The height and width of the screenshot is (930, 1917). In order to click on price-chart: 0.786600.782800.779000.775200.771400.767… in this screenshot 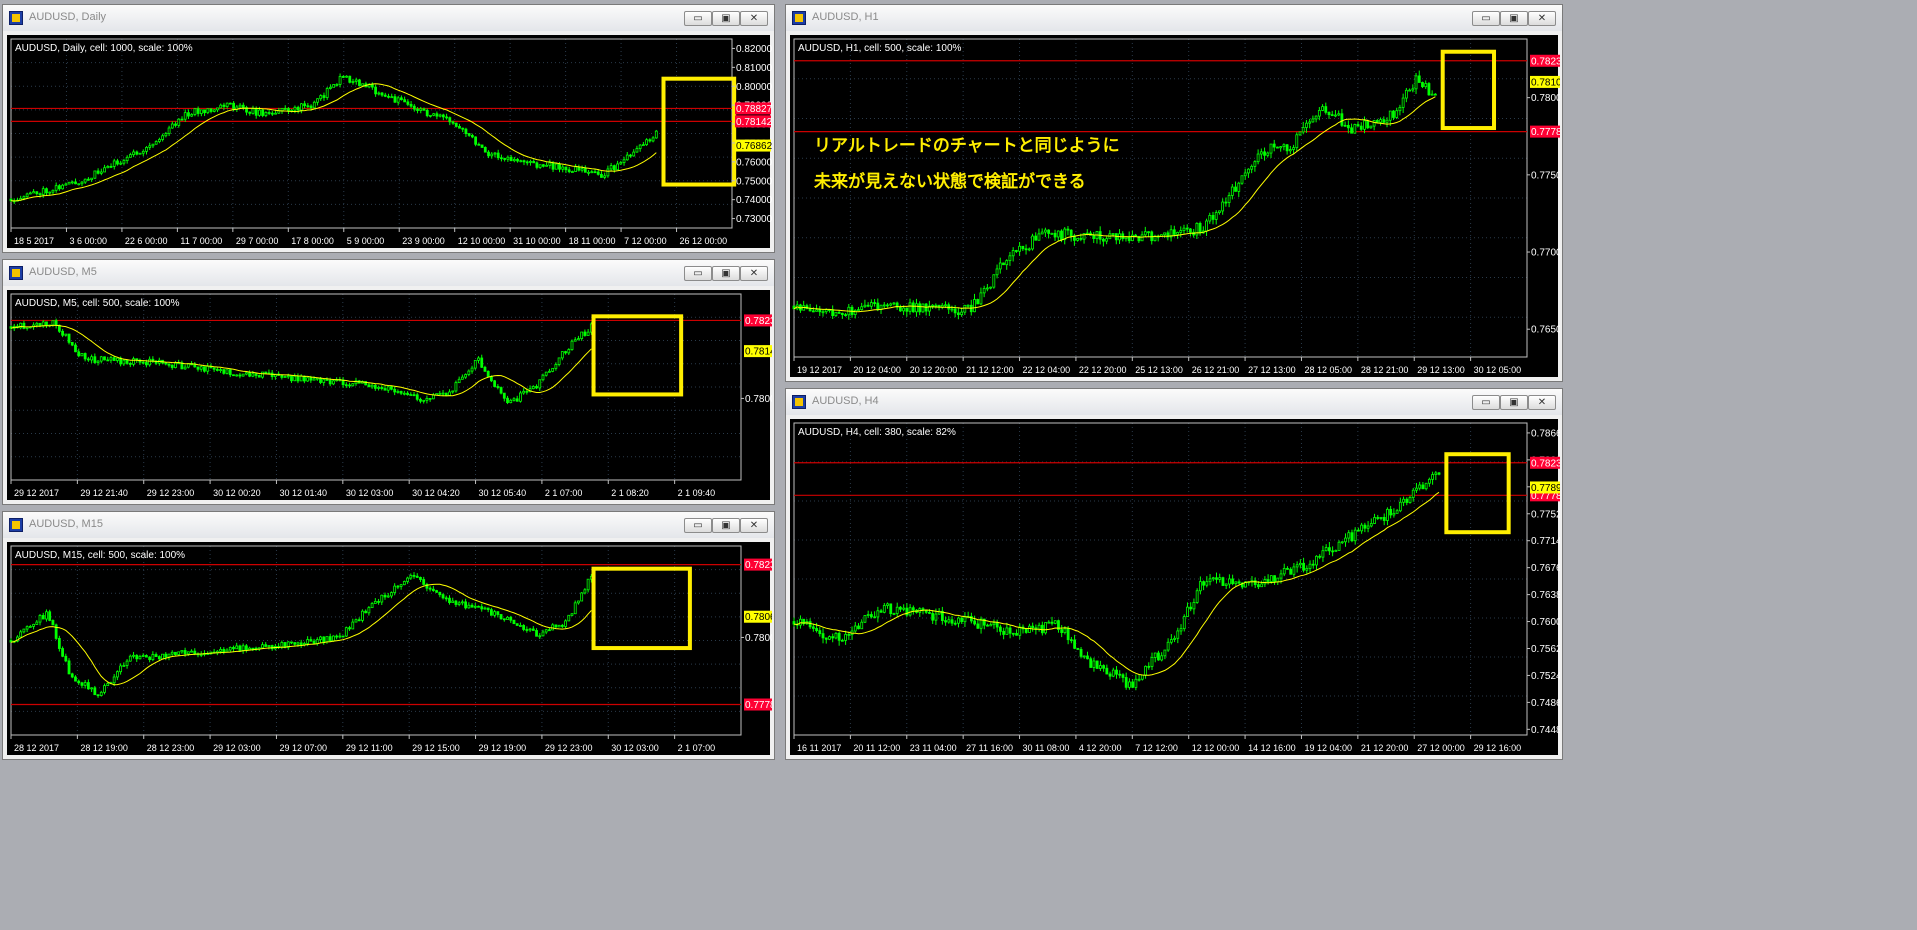, I will do `click(1175, 588)`.